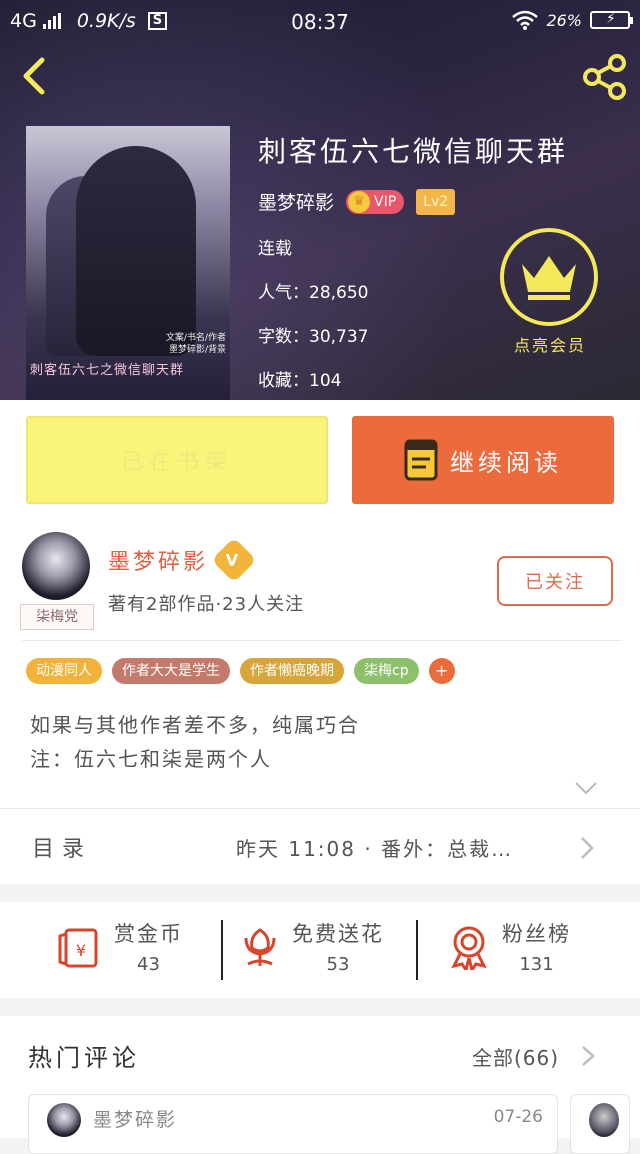 The height and width of the screenshot is (1154, 640). I want to click on action-bar: 已在书架 继续阅读, so click(320, 459).